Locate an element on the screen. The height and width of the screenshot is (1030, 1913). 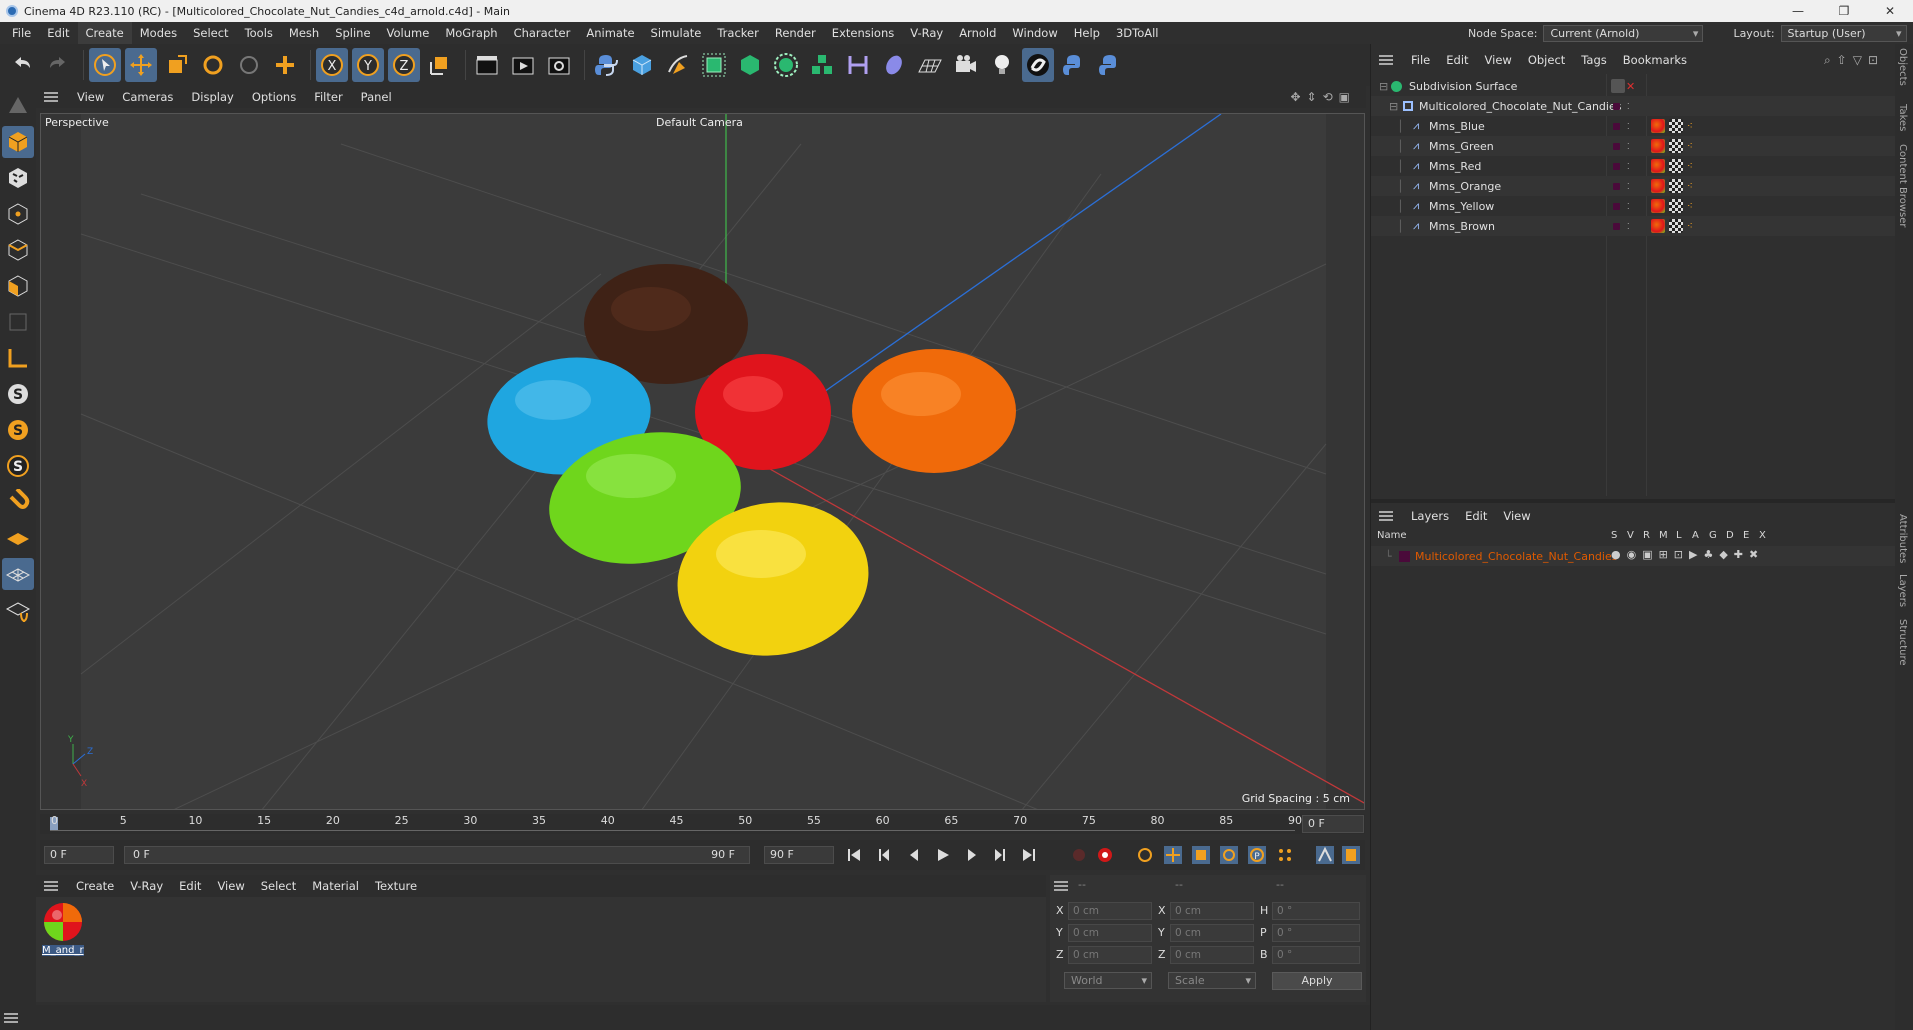
viewport-menu-filter: Filter is located at coordinates (328, 97).